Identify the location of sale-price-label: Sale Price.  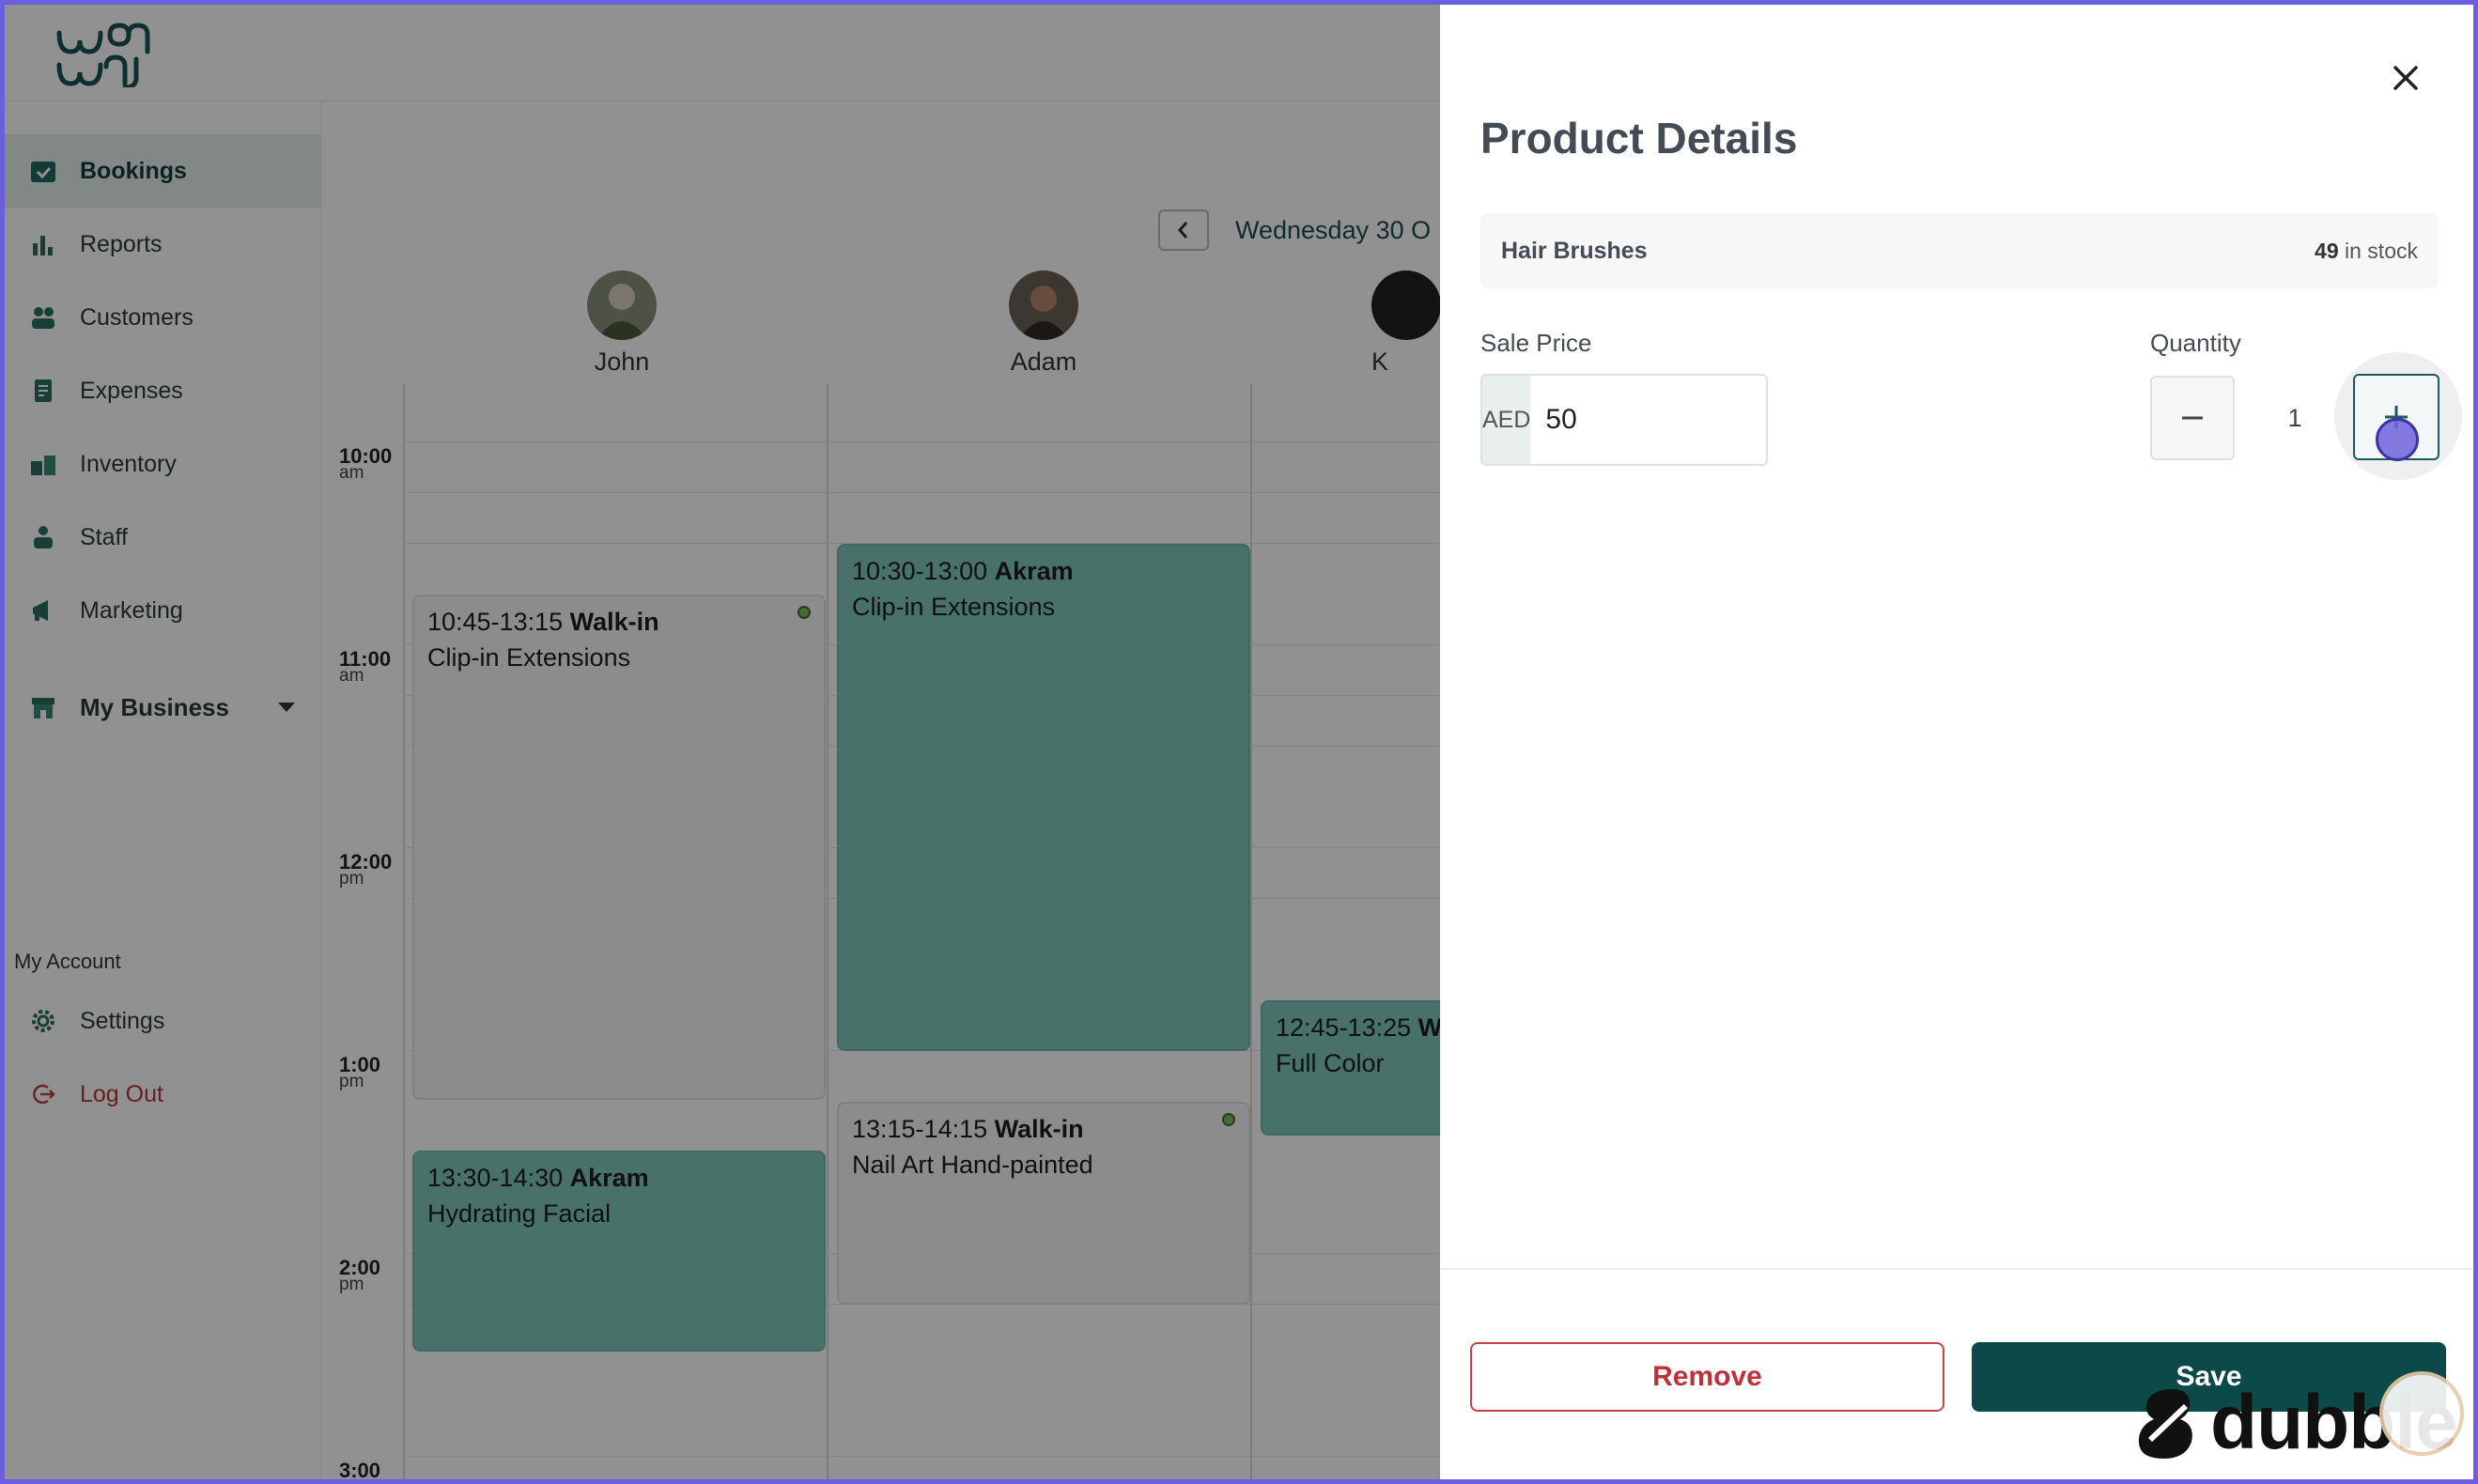
(1536, 343).